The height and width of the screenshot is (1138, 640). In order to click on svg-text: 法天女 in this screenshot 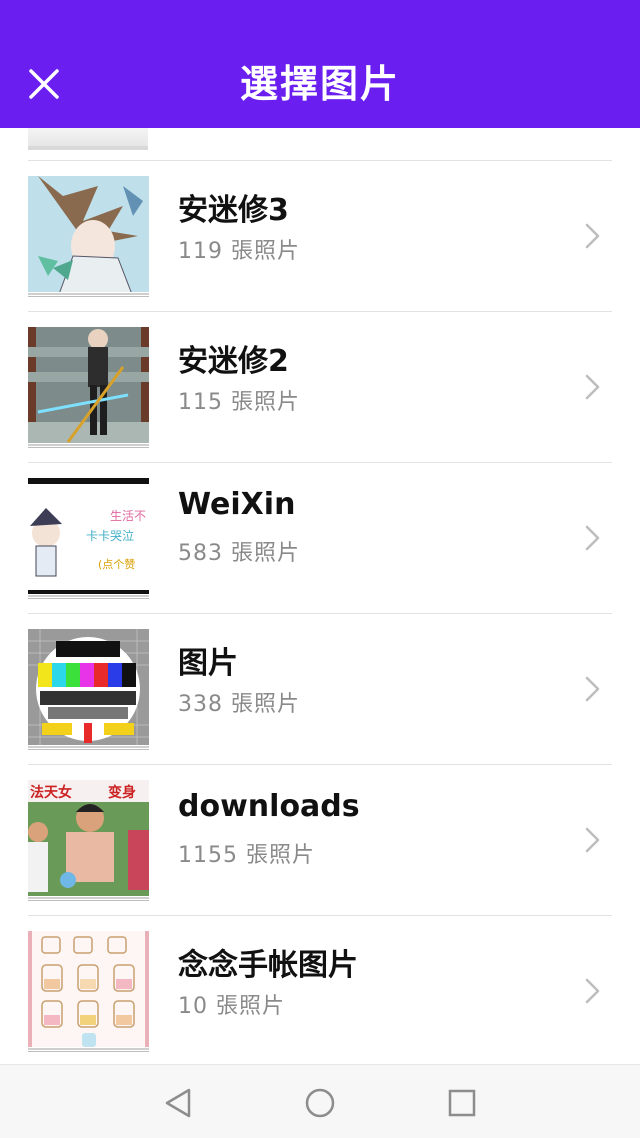, I will do `click(51, 792)`.